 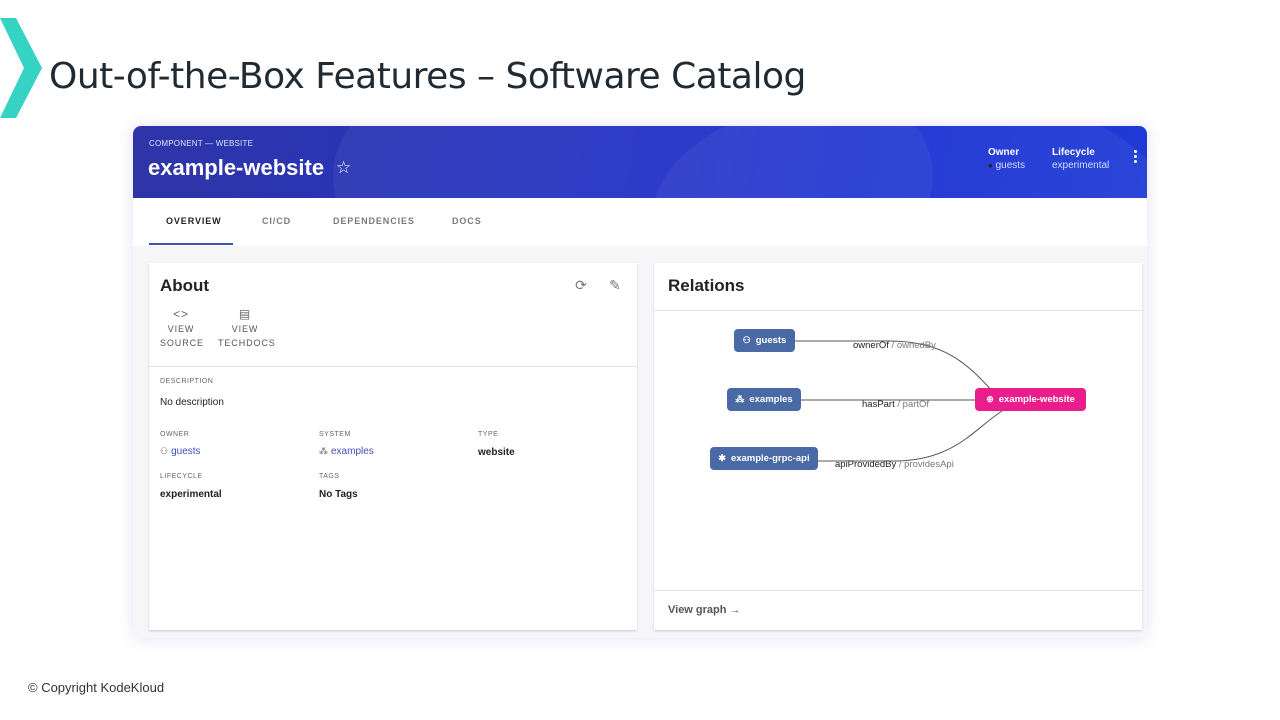 What do you see at coordinates (185, 285) in the screenshot?
I see `about-title: About` at bounding box center [185, 285].